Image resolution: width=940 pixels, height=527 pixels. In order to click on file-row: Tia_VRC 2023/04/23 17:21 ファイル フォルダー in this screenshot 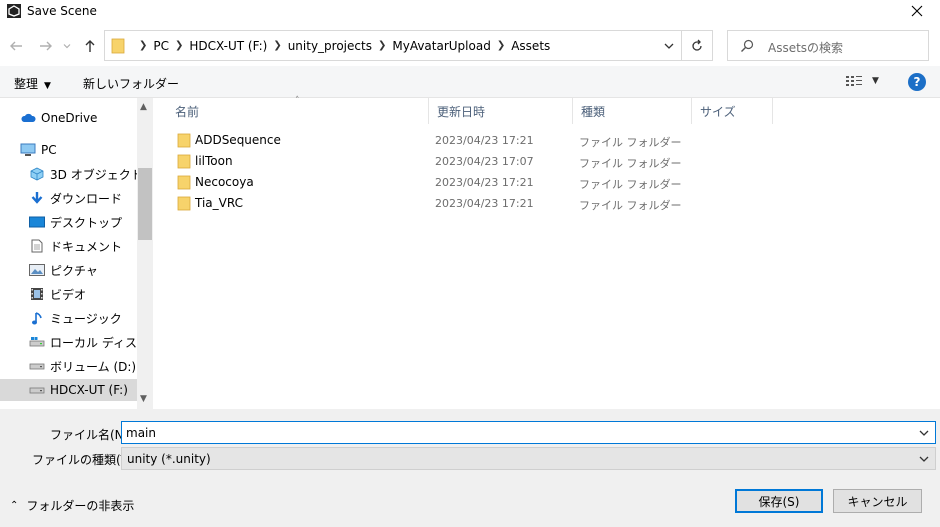, I will do `click(467, 203)`.